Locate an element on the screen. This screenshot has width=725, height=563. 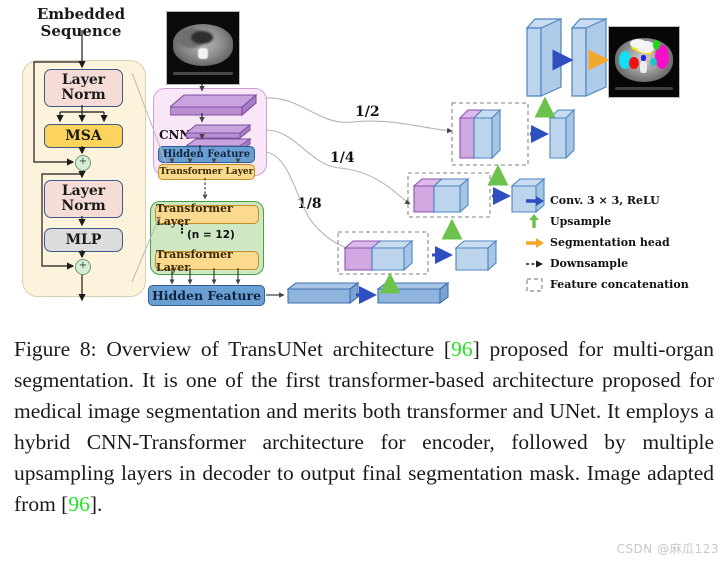
watermark: CSDN @麻瓜123 is located at coordinates (667, 549).